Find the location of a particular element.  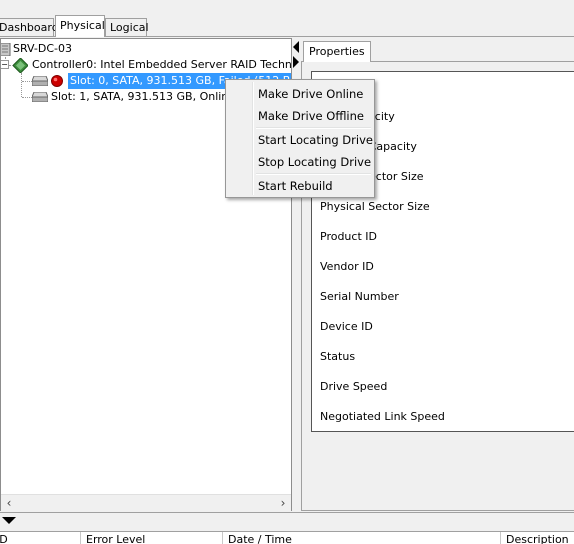

collapse-left-arrow-icon is located at coordinates (296, 47).